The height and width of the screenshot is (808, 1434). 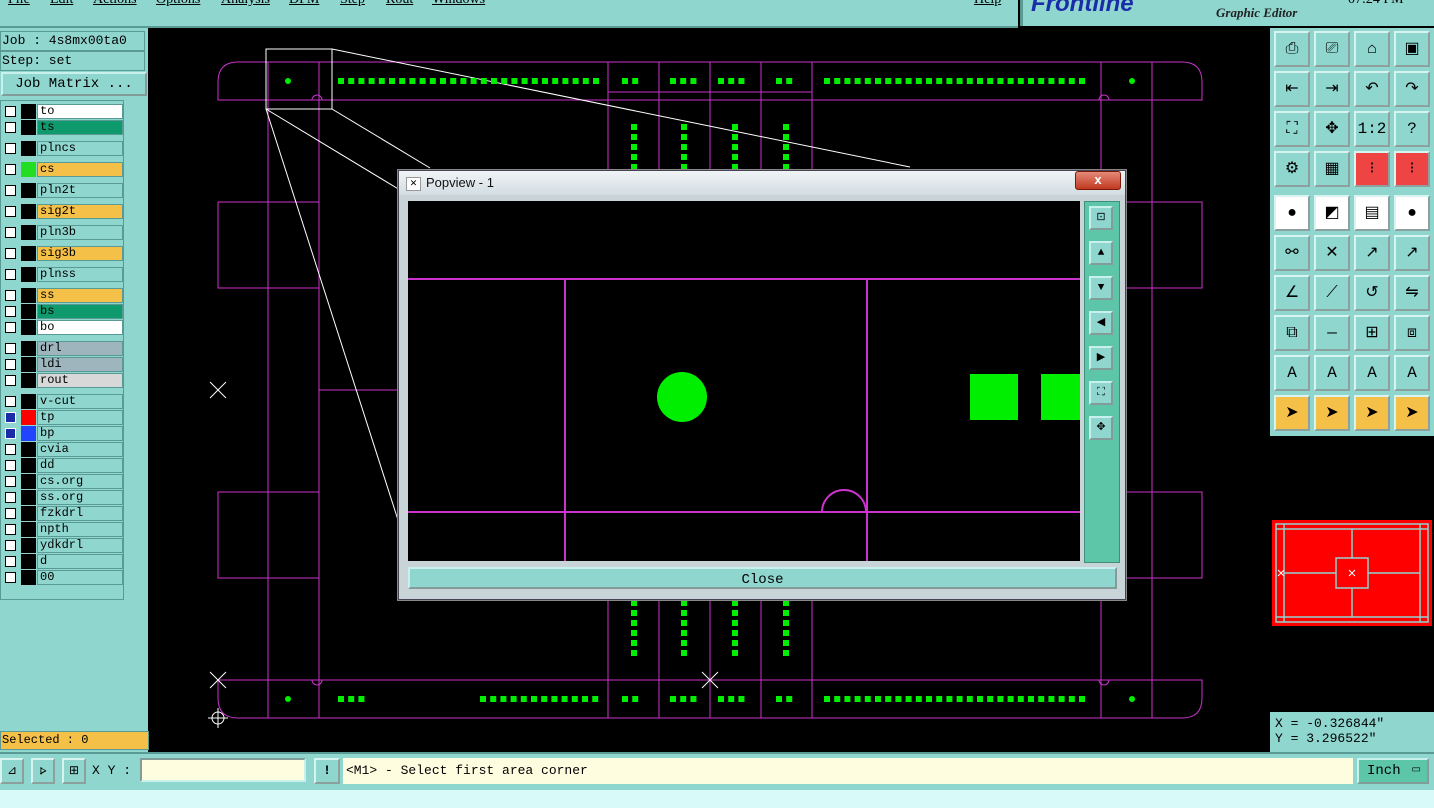 I want to click on route-icon: ↗, so click(x=1412, y=253).